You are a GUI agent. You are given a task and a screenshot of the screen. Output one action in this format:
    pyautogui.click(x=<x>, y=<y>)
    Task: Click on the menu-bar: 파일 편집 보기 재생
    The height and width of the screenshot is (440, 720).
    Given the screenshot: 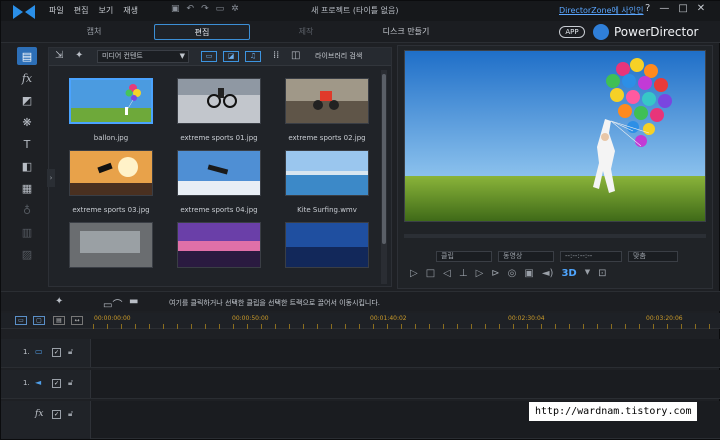 What is the action you would take?
    pyautogui.click(x=93, y=10)
    